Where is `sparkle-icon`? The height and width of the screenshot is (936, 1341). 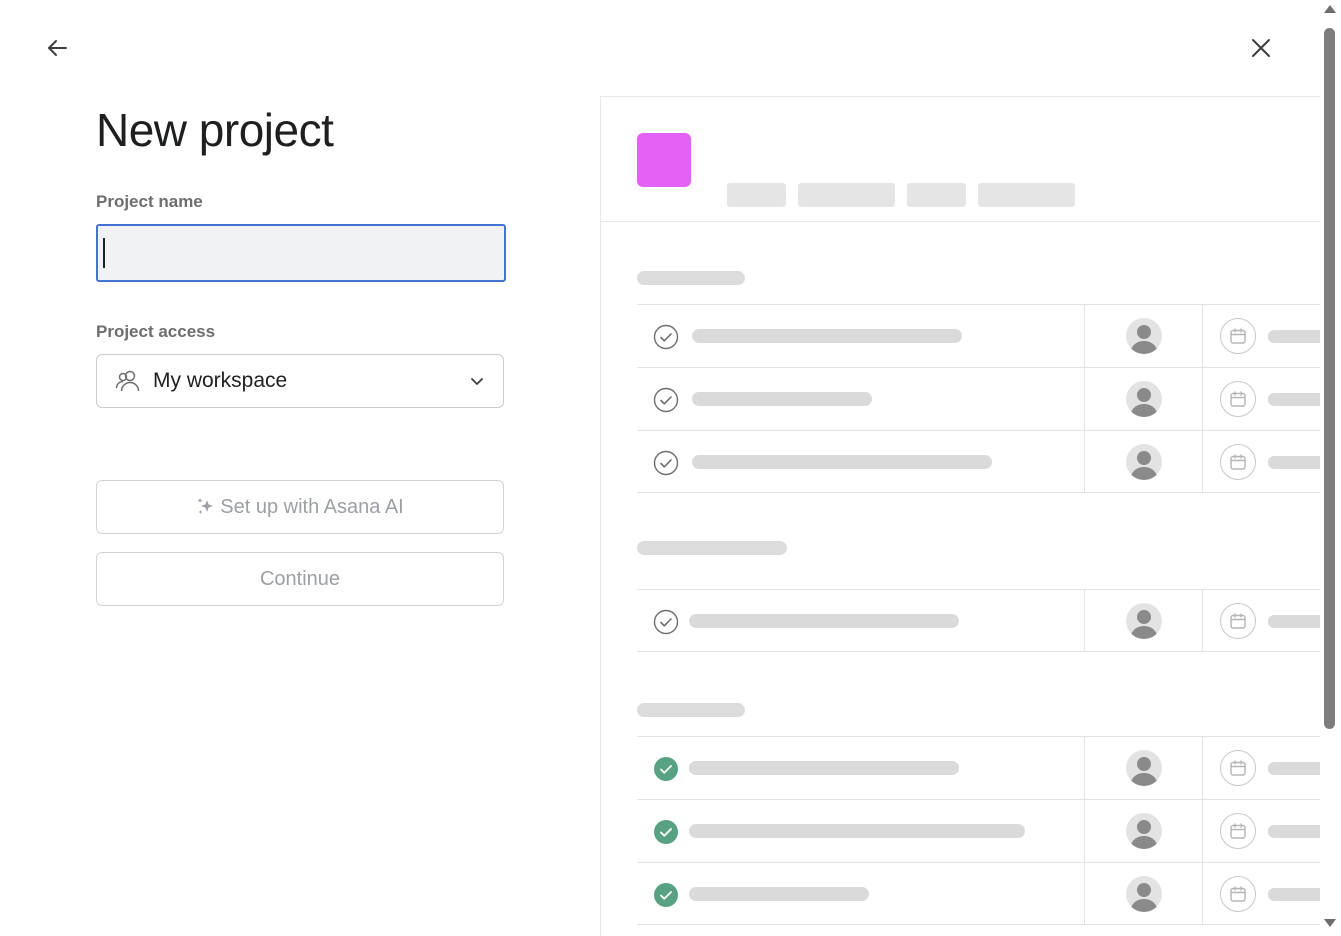 sparkle-icon is located at coordinates (205, 507).